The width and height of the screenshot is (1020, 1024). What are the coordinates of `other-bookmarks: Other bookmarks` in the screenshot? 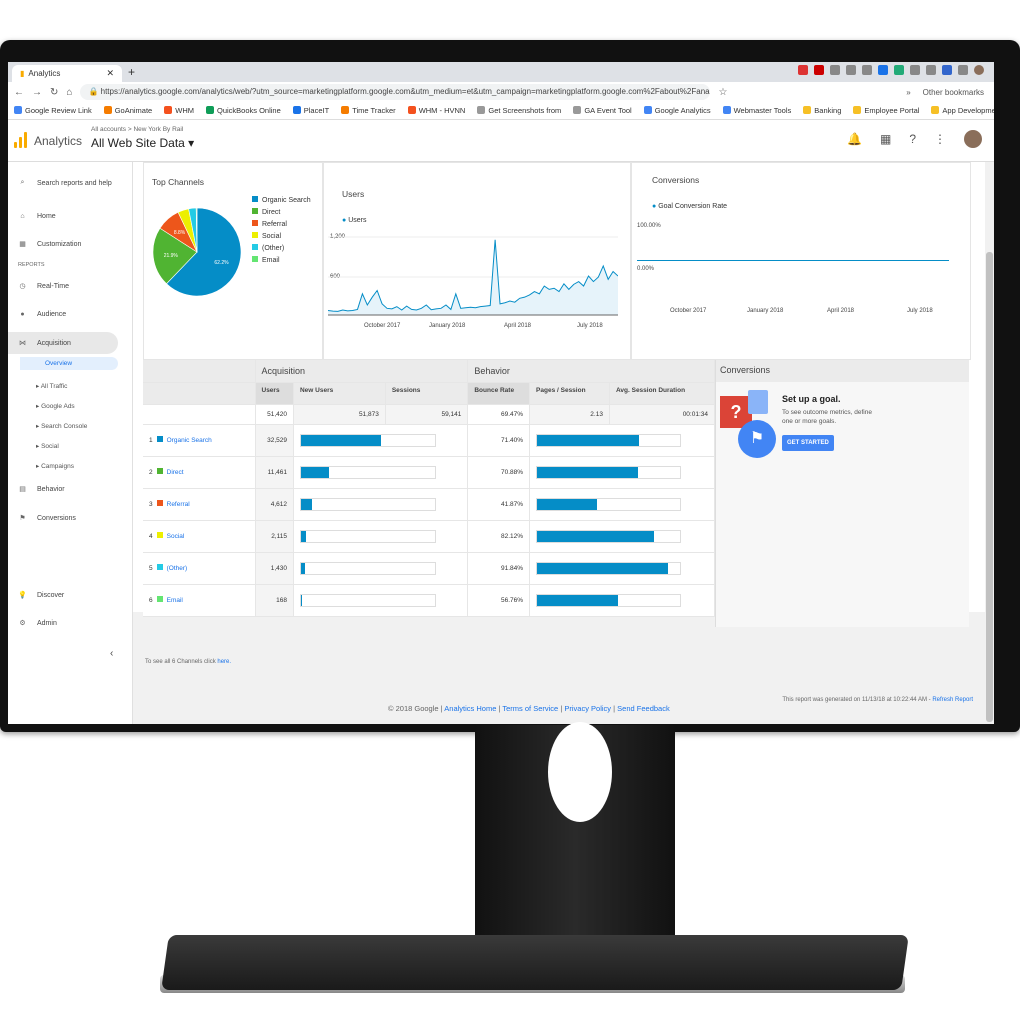 It's located at (953, 92).